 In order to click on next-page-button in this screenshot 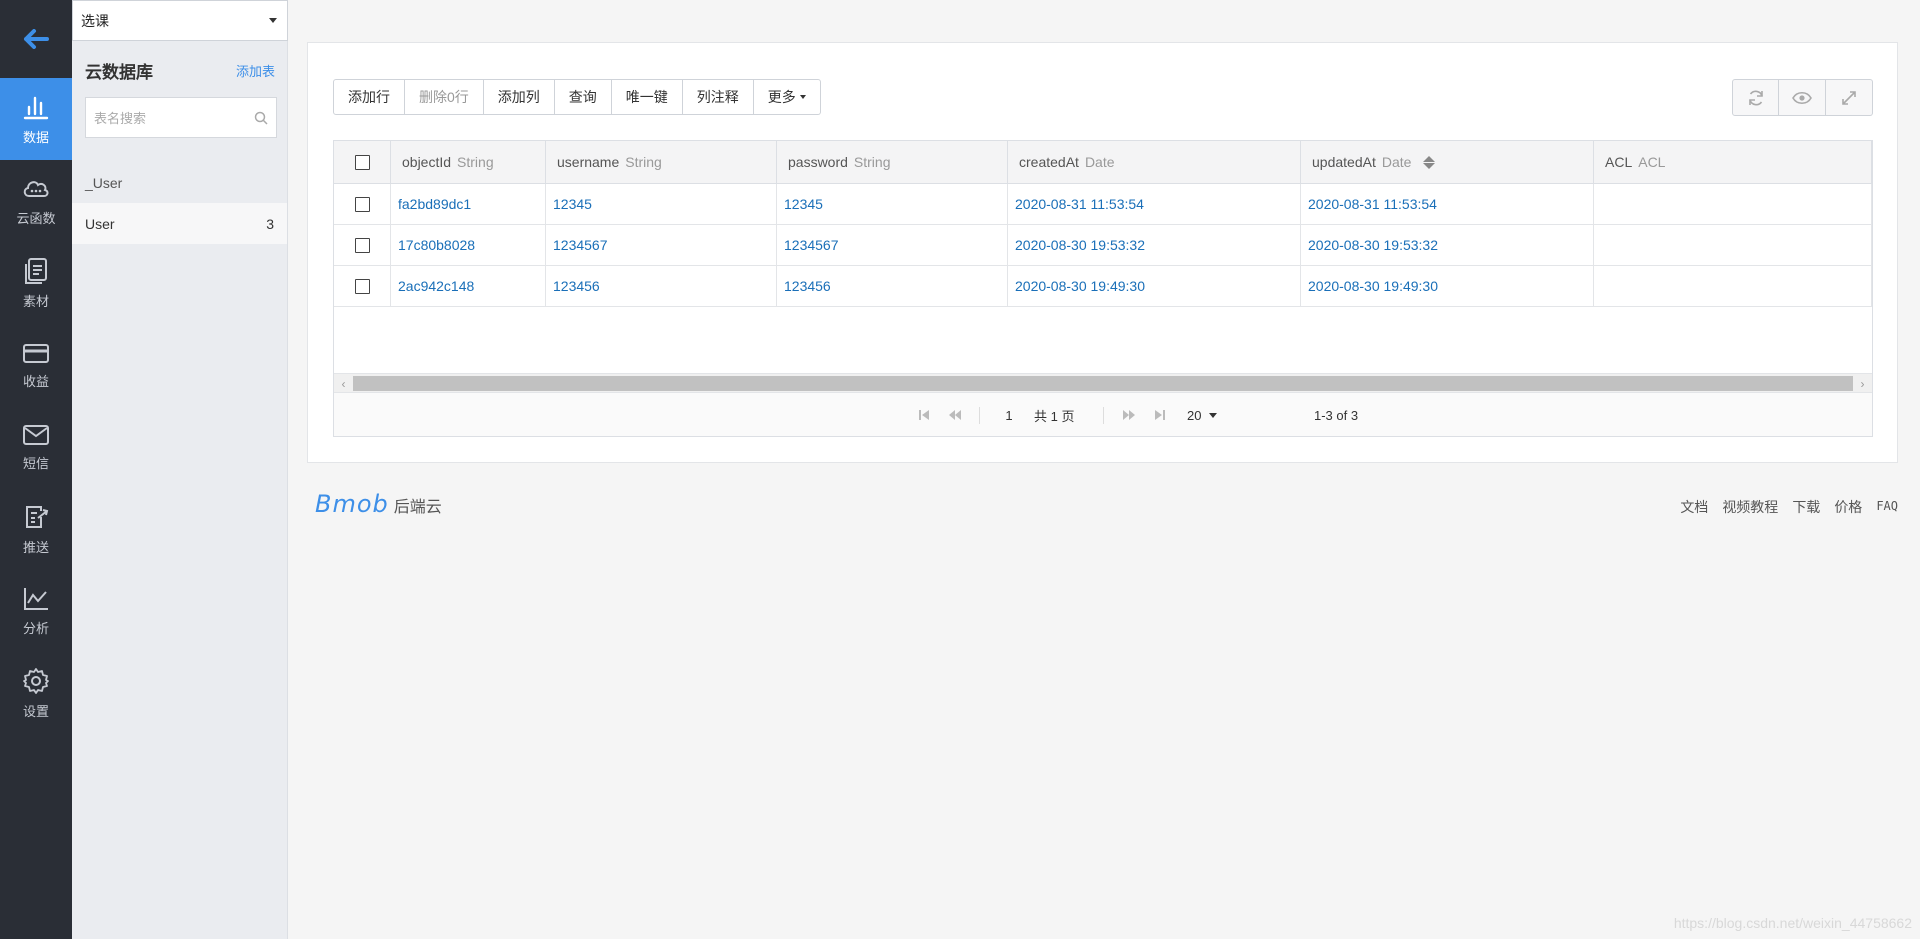, I will do `click(1129, 415)`.